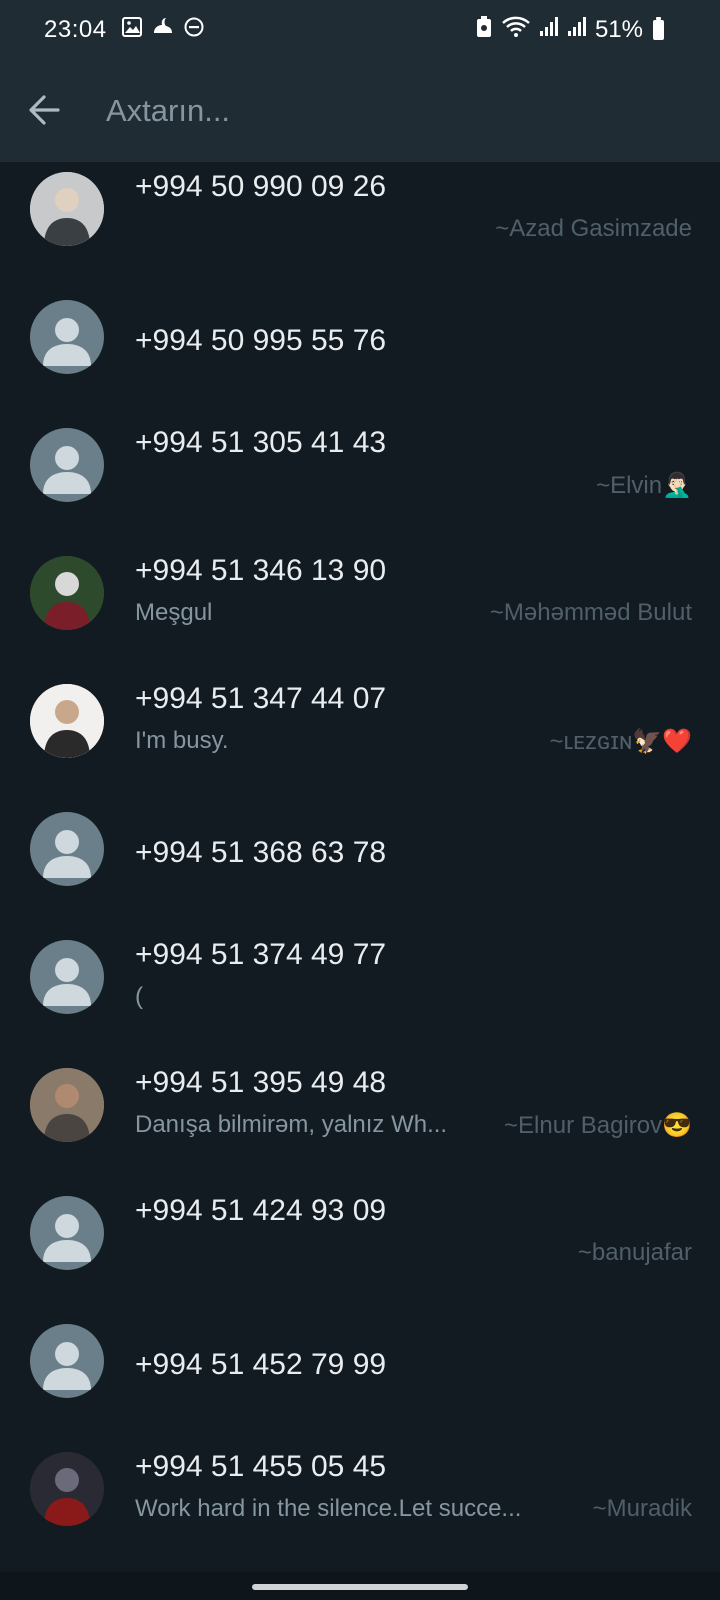 The height and width of the screenshot is (1600, 720). Describe the element at coordinates (132, 29) in the screenshot. I see `gallery-icon` at that location.